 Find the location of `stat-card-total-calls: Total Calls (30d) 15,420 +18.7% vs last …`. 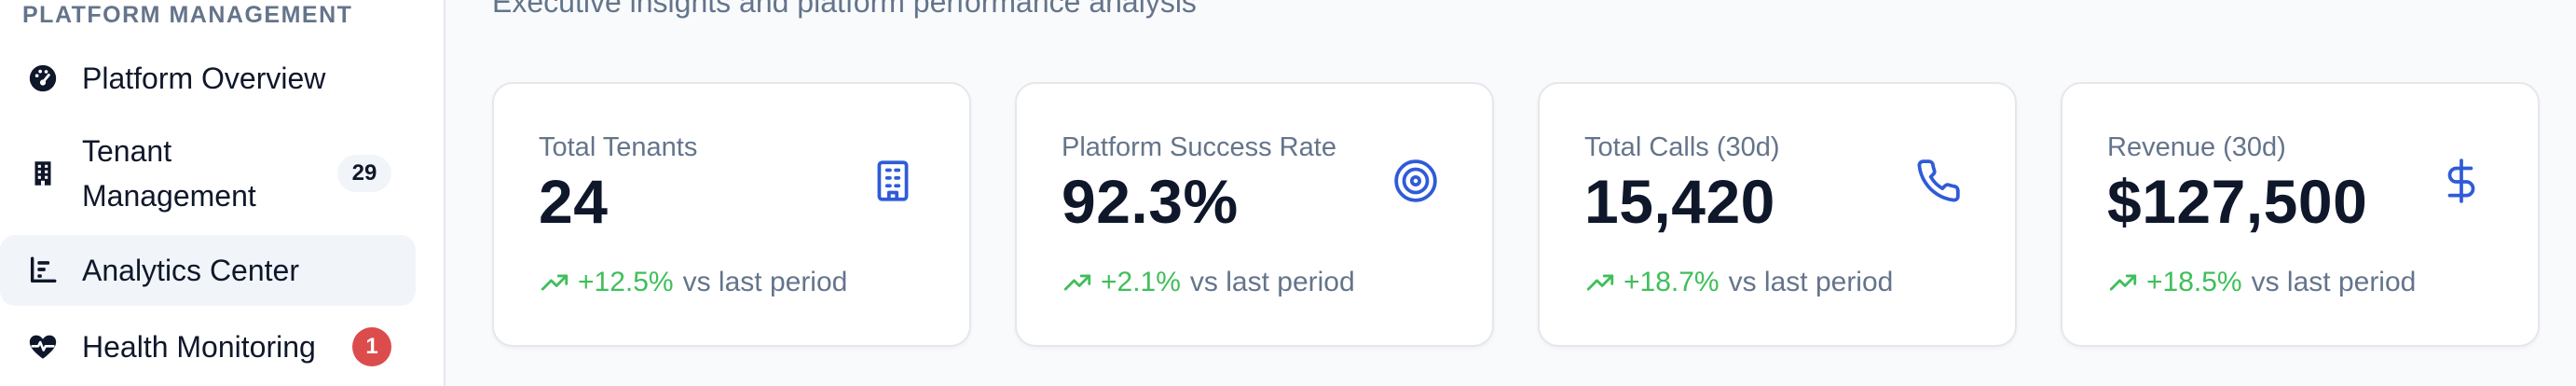

stat-card-total-calls: Total Calls (30d) 15,420 +18.7% vs last … is located at coordinates (1777, 215).